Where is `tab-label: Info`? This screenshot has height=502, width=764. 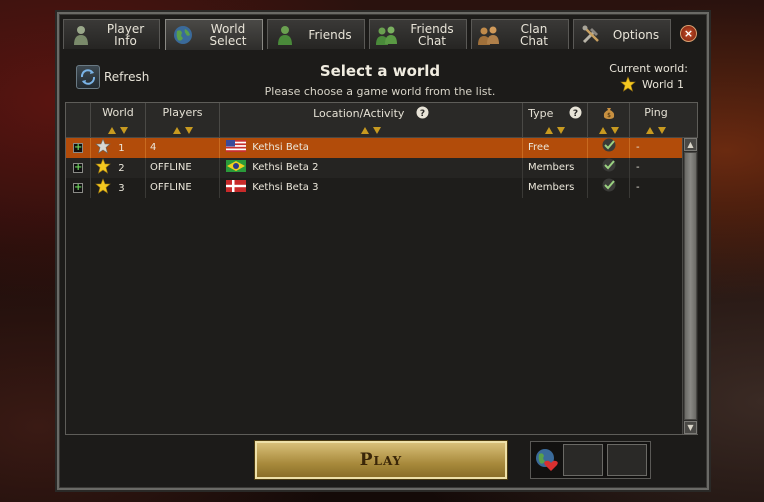 tab-label: Info is located at coordinates (125, 40).